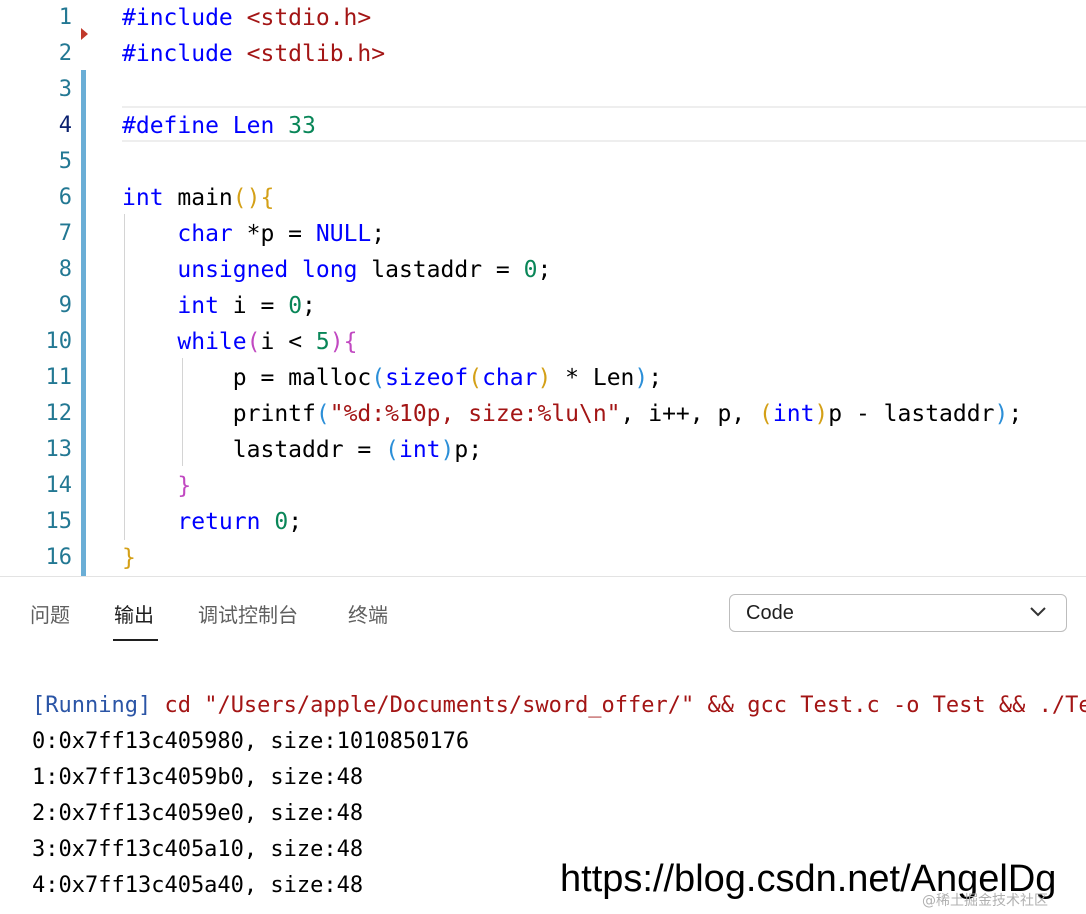 Image resolution: width=1086 pixels, height=914 pixels. Describe the element at coordinates (59, 521) in the screenshot. I see `line-number: 15` at that location.